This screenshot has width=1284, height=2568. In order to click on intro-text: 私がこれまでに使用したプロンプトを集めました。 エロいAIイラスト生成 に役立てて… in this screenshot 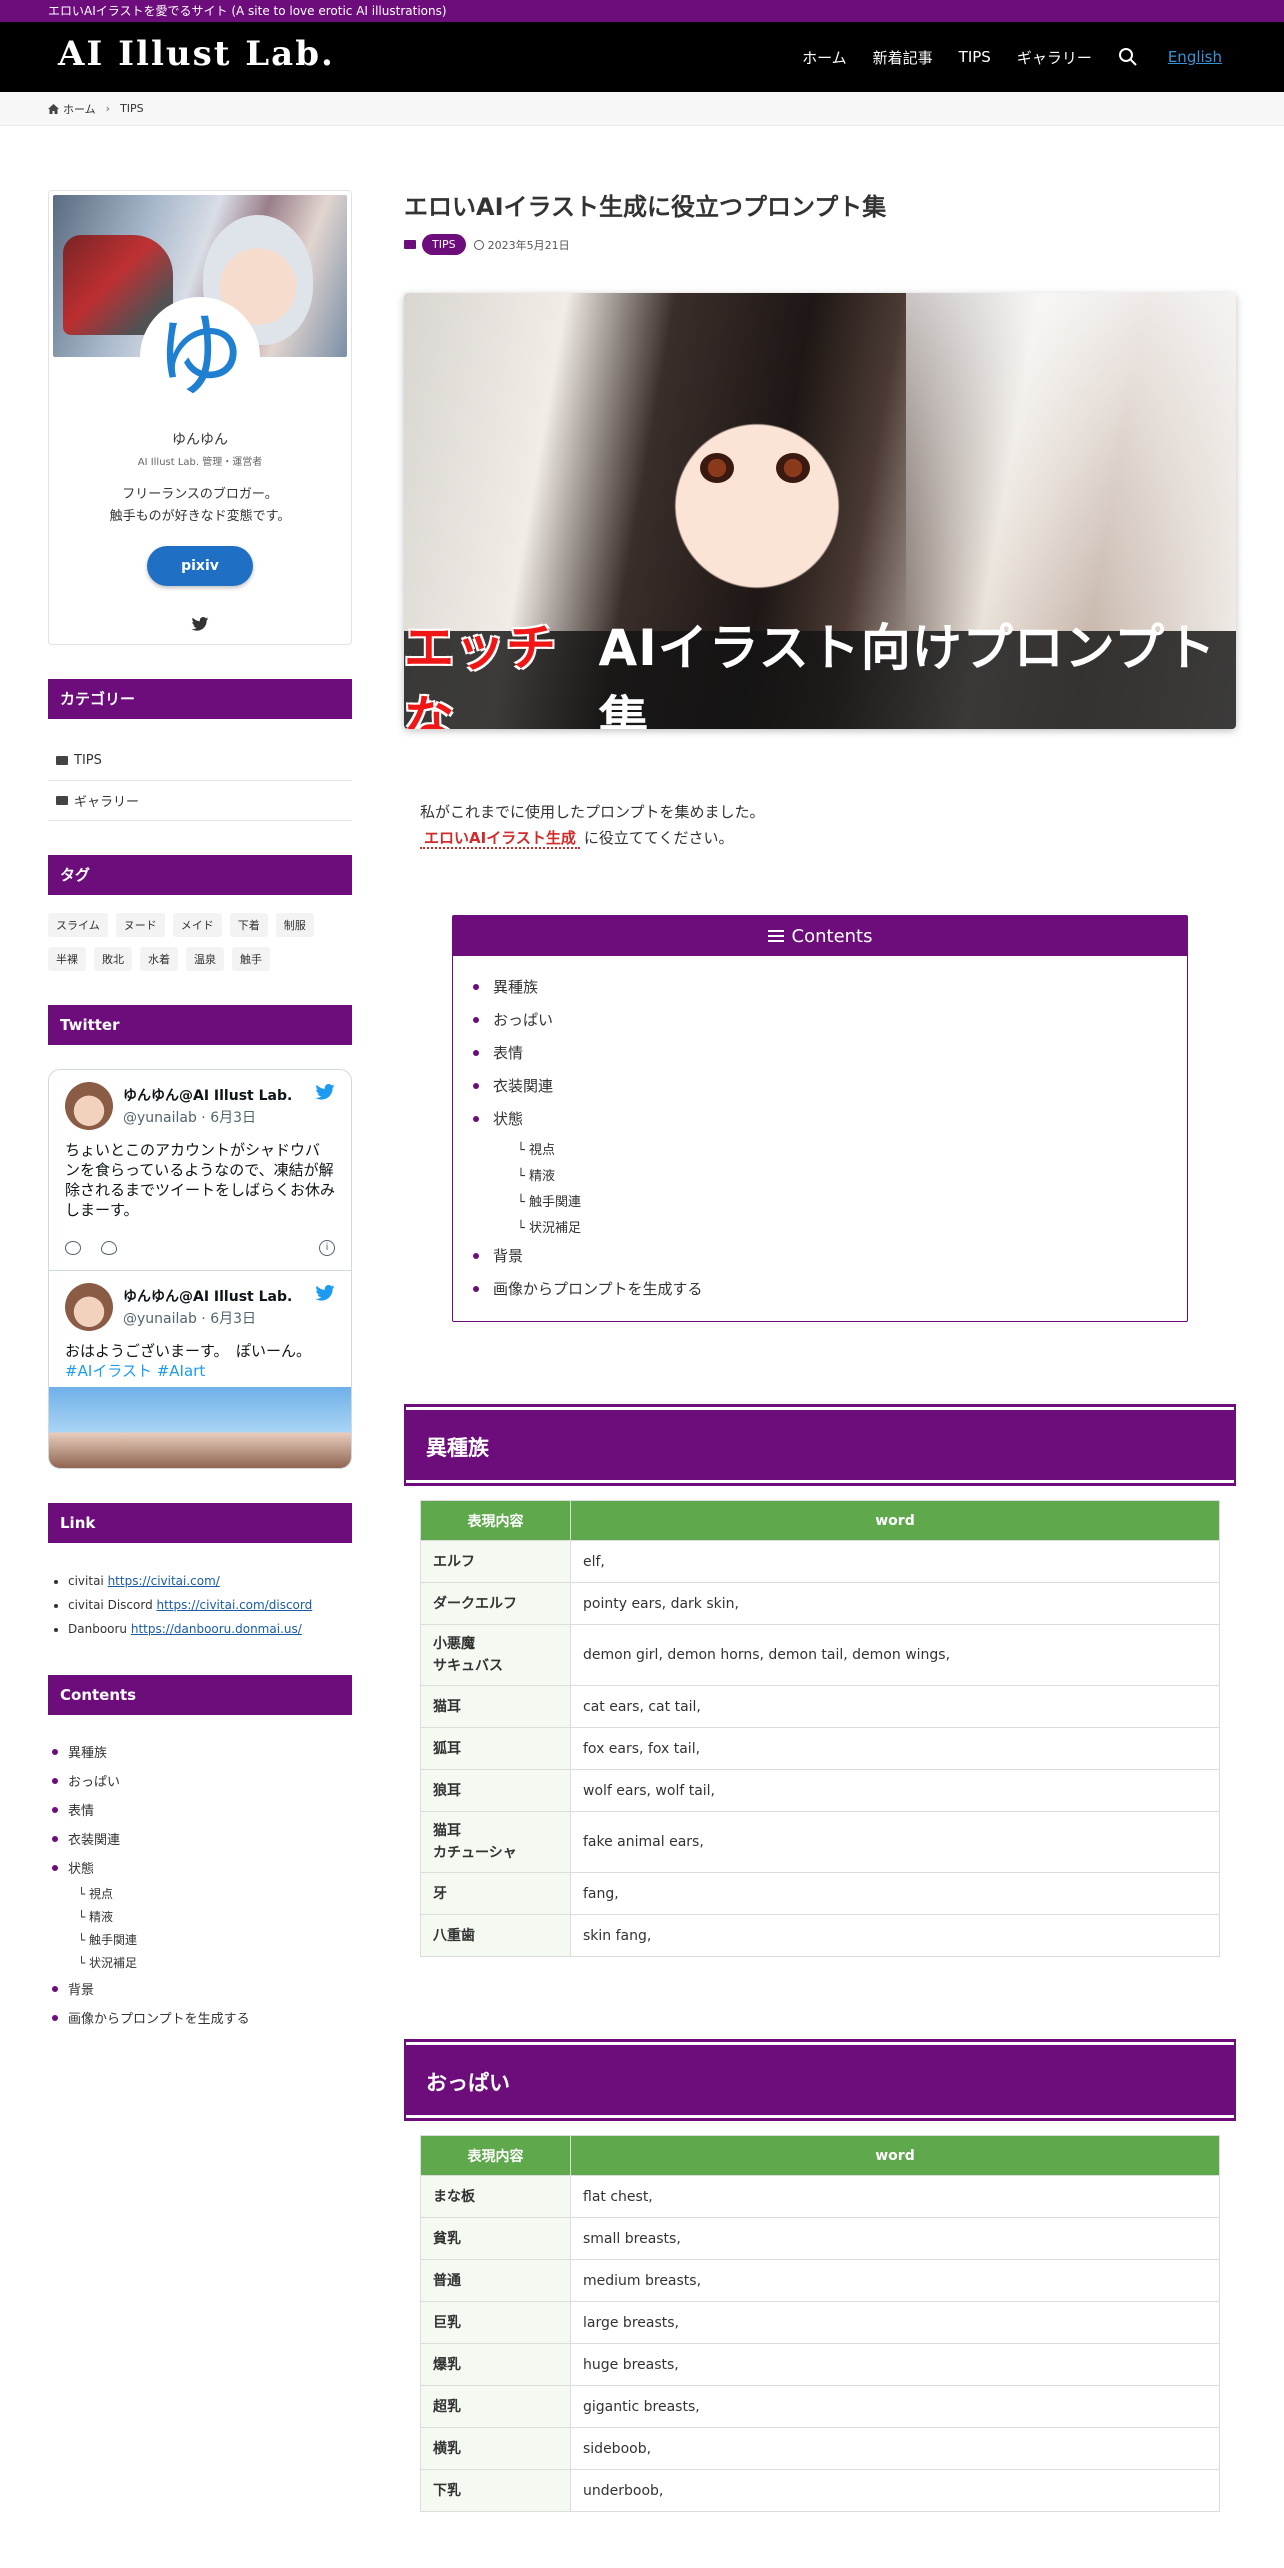, I will do `click(592, 826)`.